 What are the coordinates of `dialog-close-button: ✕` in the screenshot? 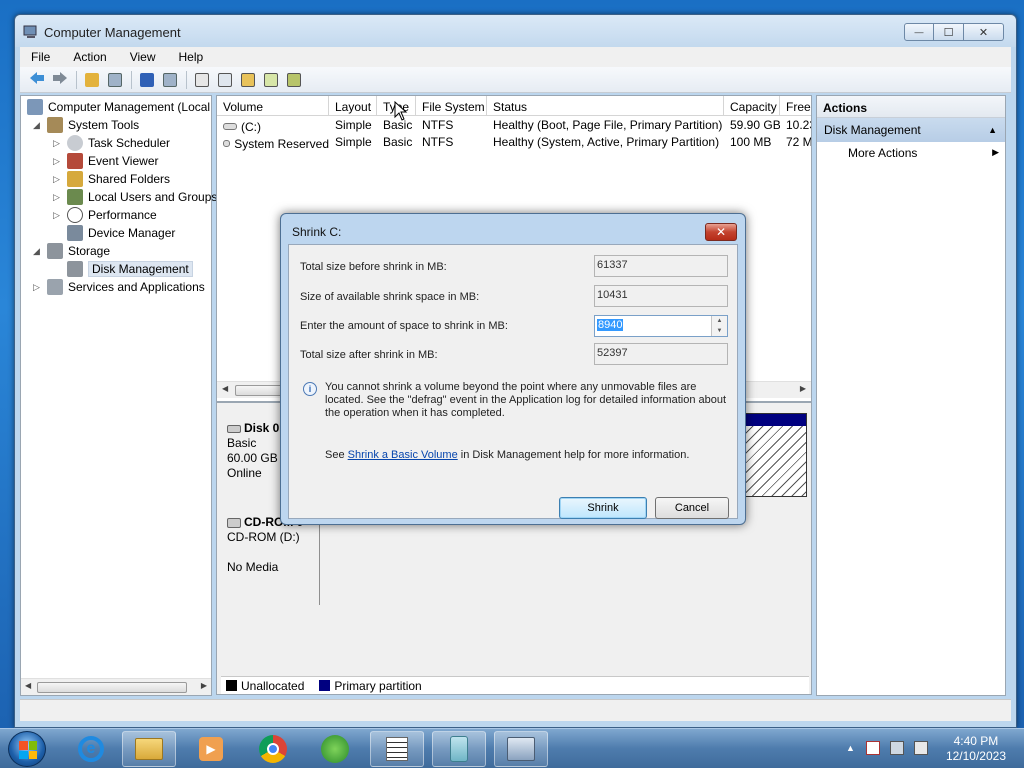 It's located at (721, 232).